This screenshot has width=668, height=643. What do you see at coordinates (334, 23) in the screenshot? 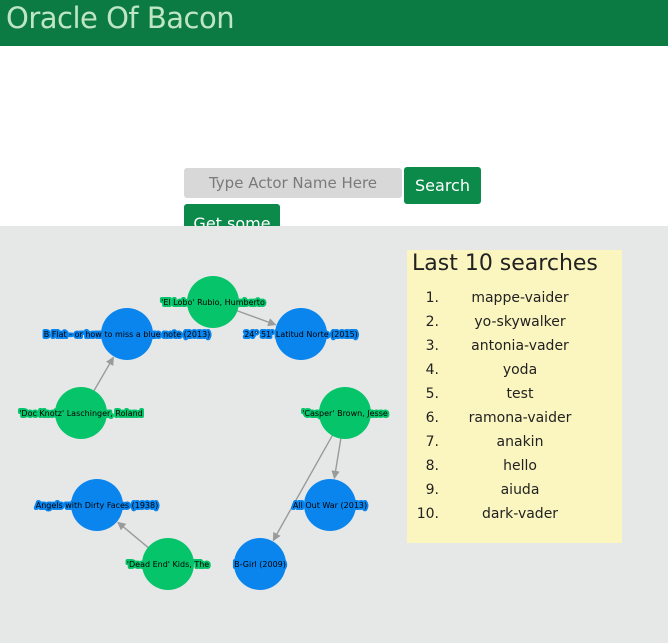
I see `header-bar: Oracle Of Bacon` at bounding box center [334, 23].